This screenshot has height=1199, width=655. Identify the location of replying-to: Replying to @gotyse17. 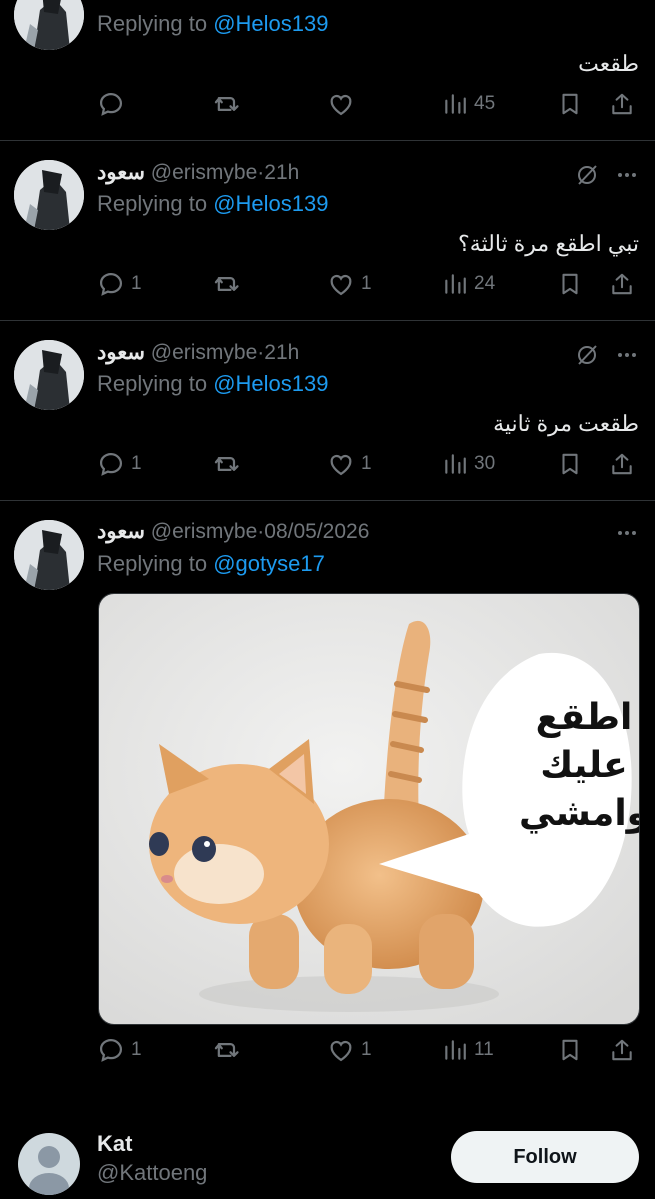
(211, 563).